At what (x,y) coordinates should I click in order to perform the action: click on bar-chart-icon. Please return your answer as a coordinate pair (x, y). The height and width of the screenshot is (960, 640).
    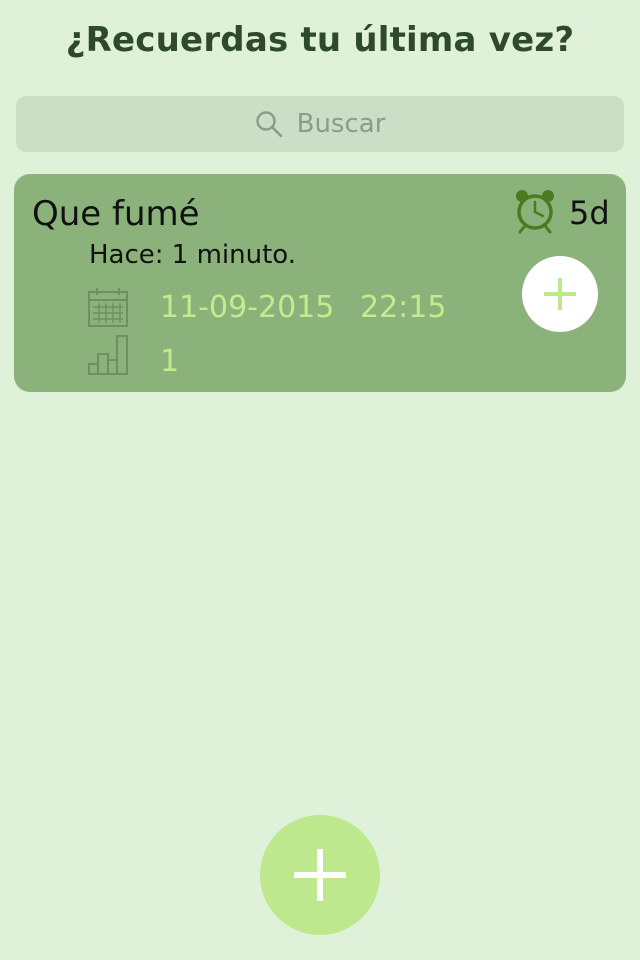
    Looking at the image, I should click on (108, 355).